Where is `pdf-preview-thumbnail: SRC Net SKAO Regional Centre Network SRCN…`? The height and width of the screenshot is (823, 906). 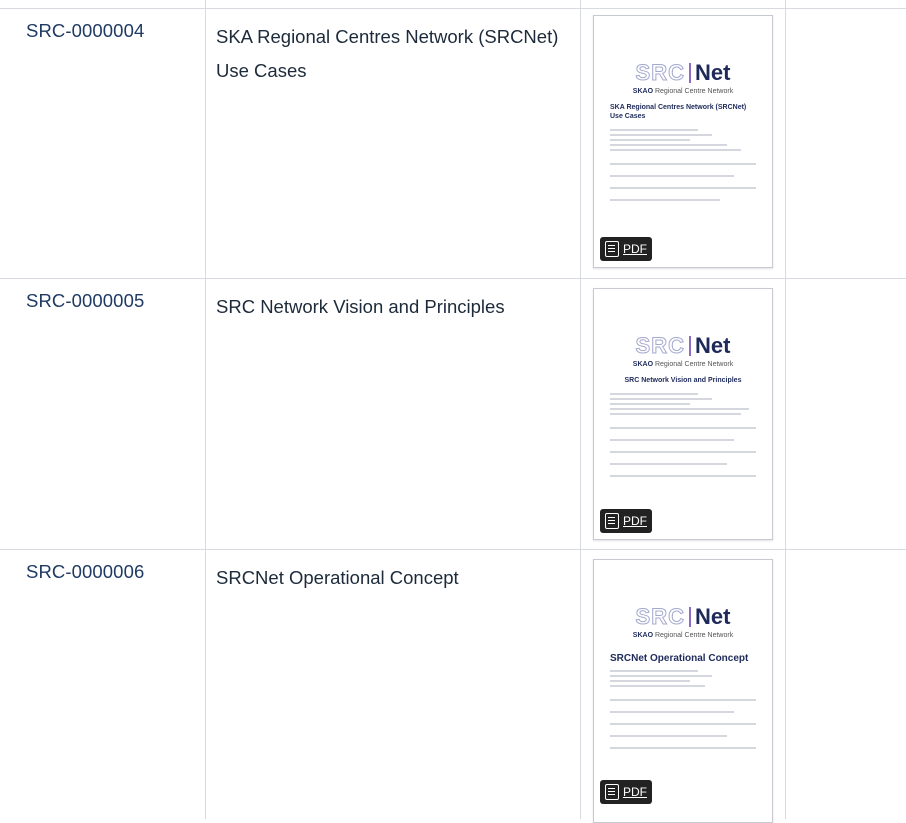
pdf-preview-thumbnail: SRC Net SKAO Regional Centre Network SRCN… is located at coordinates (683, 691).